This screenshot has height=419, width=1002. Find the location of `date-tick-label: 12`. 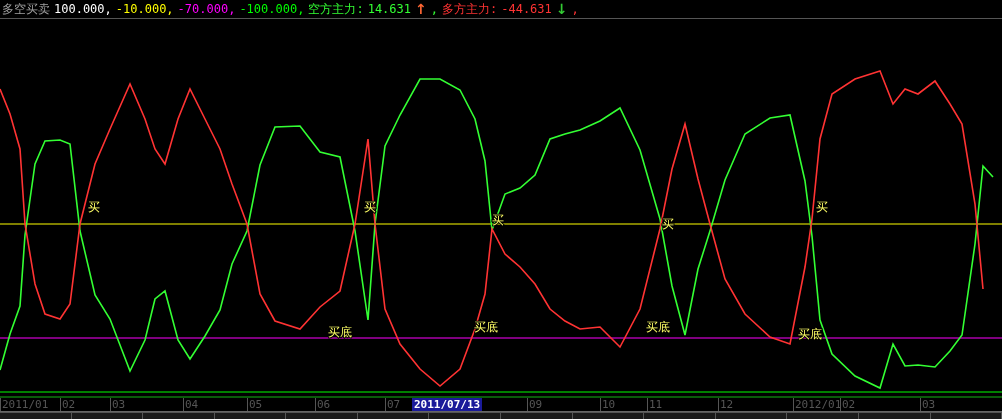

date-tick-label: 12 is located at coordinates (726, 404).